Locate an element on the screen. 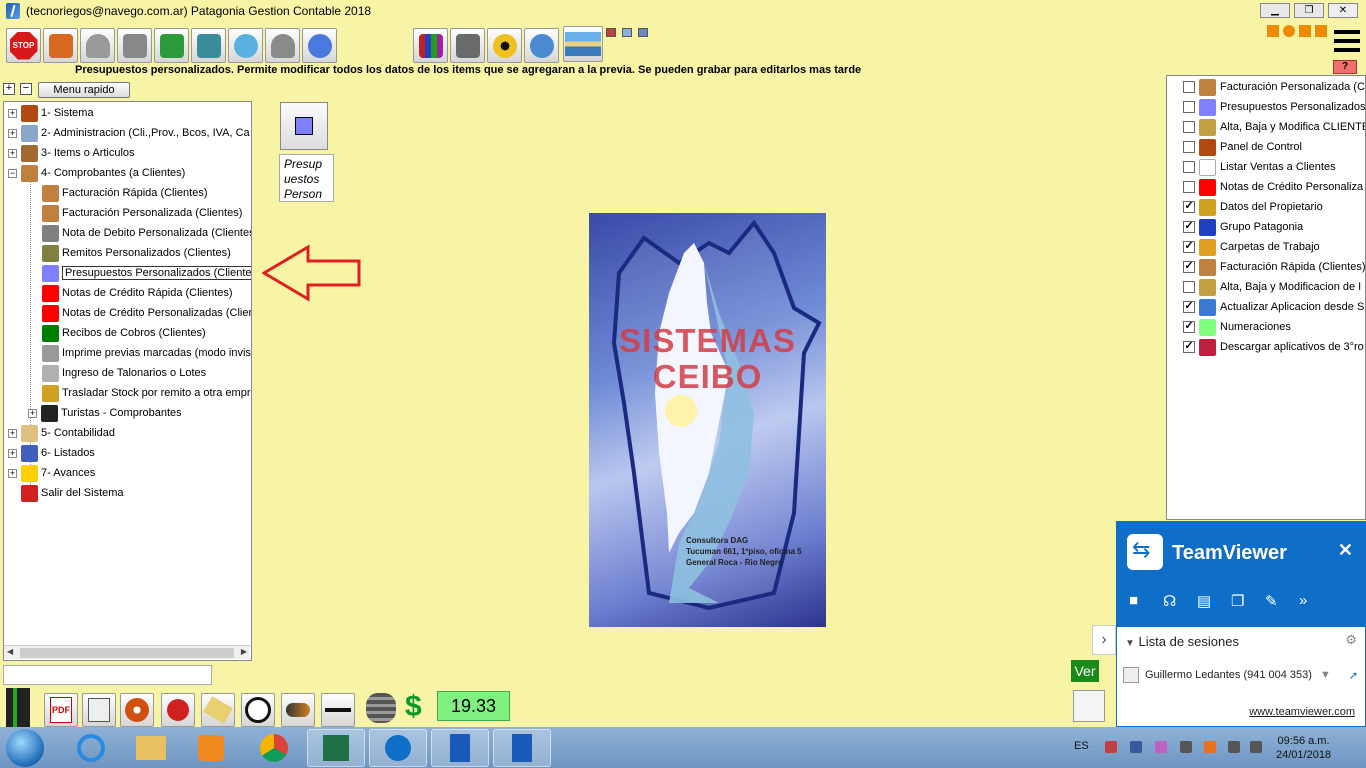 The height and width of the screenshot is (768, 1366). shortcut-item: ✓ Actualizar Aplicacion desde S is located at coordinates (1273, 307).